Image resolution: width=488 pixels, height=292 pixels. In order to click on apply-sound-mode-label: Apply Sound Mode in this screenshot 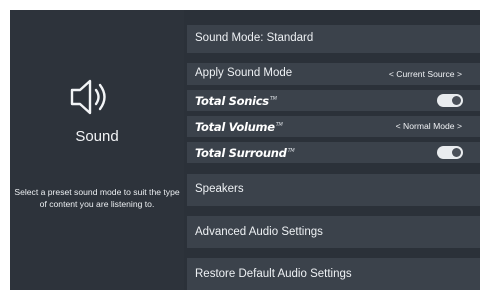, I will do `click(244, 73)`.